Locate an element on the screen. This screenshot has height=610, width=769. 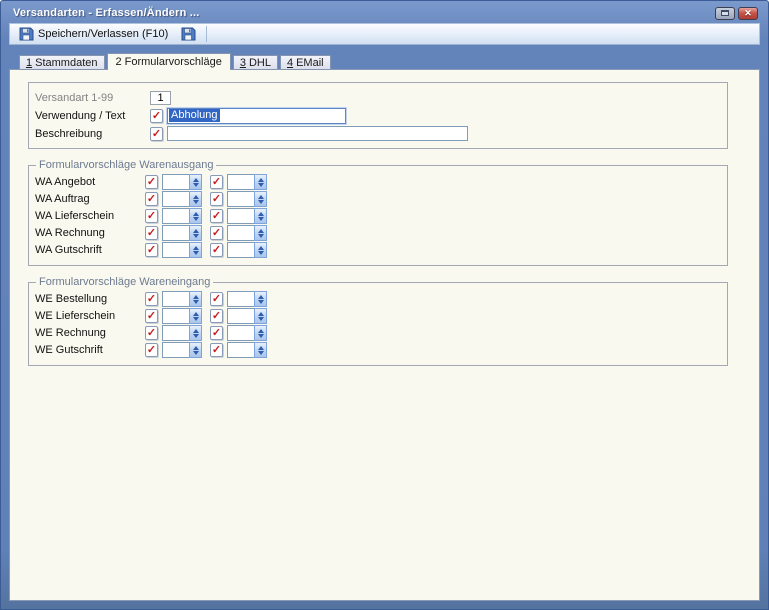
title-bar: Versandarten - Erfassen/Ändern ... ✕ is located at coordinates (384, 12).